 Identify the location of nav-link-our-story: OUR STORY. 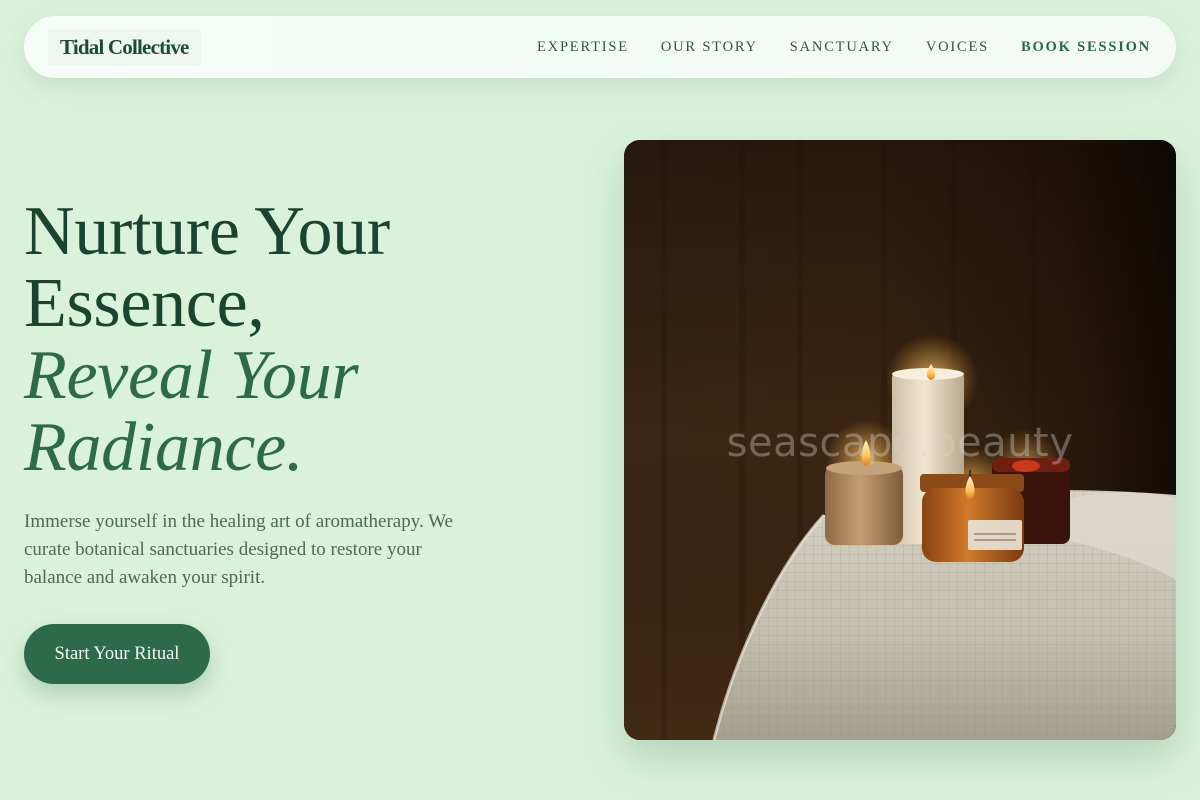
(709, 47).